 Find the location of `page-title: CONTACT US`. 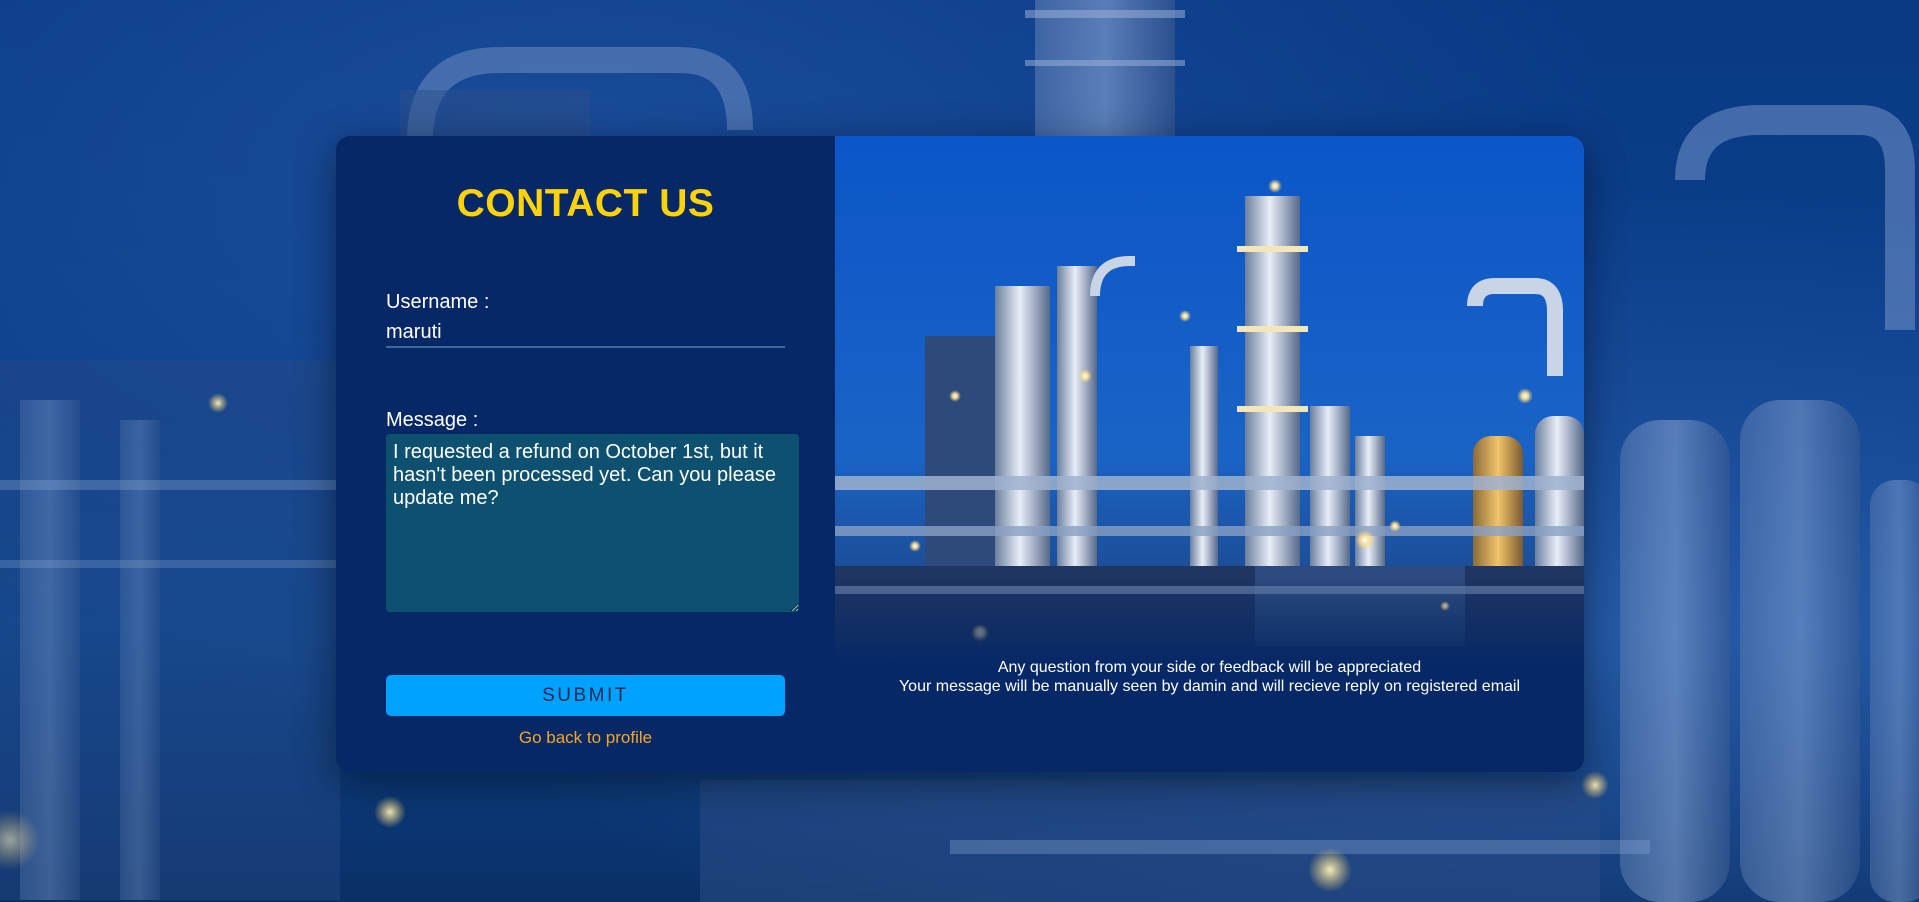

page-title: CONTACT US is located at coordinates (585, 203).